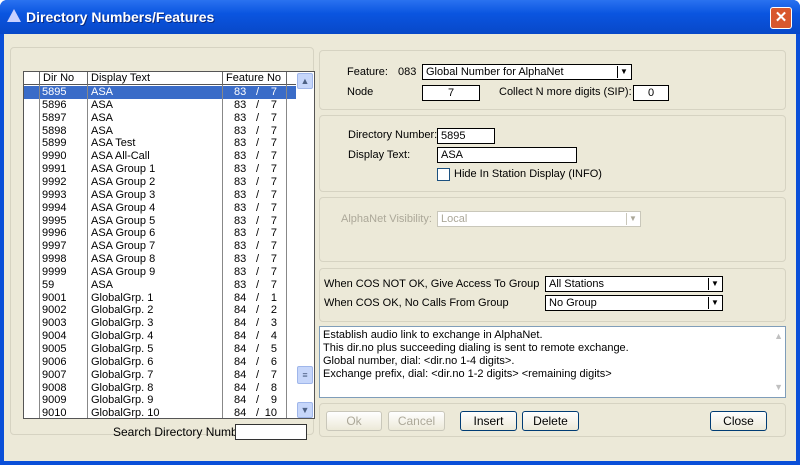  What do you see at coordinates (466, 136) in the screenshot?
I see `directory-number-input: 5895` at bounding box center [466, 136].